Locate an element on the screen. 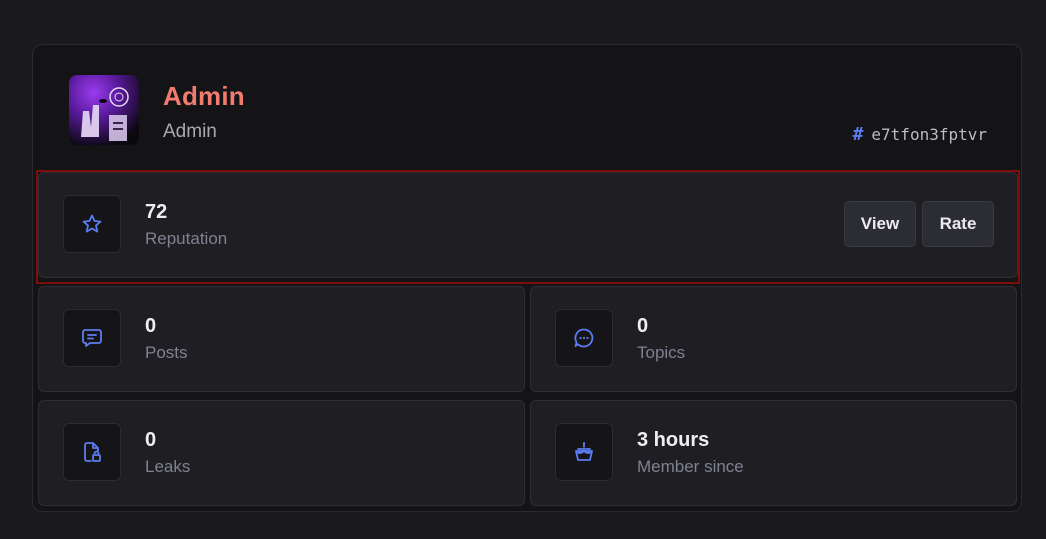  posts-stat: 0 Posts is located at coordinates (281, 339).